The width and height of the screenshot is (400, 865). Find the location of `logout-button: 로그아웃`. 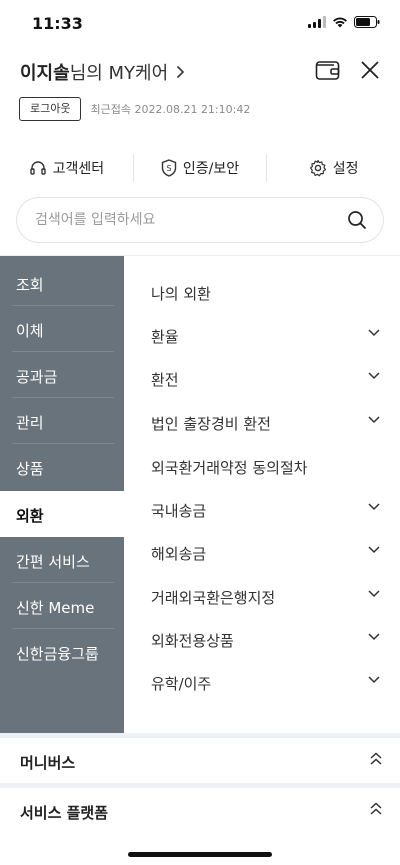

logout-button: 로그아웃 is located at coordinates (50, 109).